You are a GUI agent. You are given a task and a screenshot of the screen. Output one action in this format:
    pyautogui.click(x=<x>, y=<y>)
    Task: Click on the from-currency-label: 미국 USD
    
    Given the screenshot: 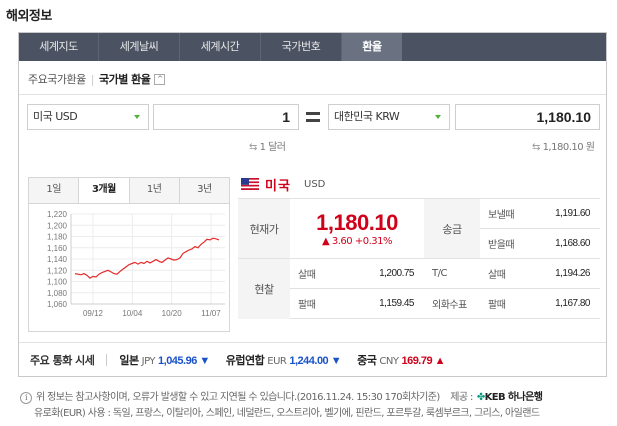 What is the action you would take?
    pyautogui.click(x=55, y=116)
    